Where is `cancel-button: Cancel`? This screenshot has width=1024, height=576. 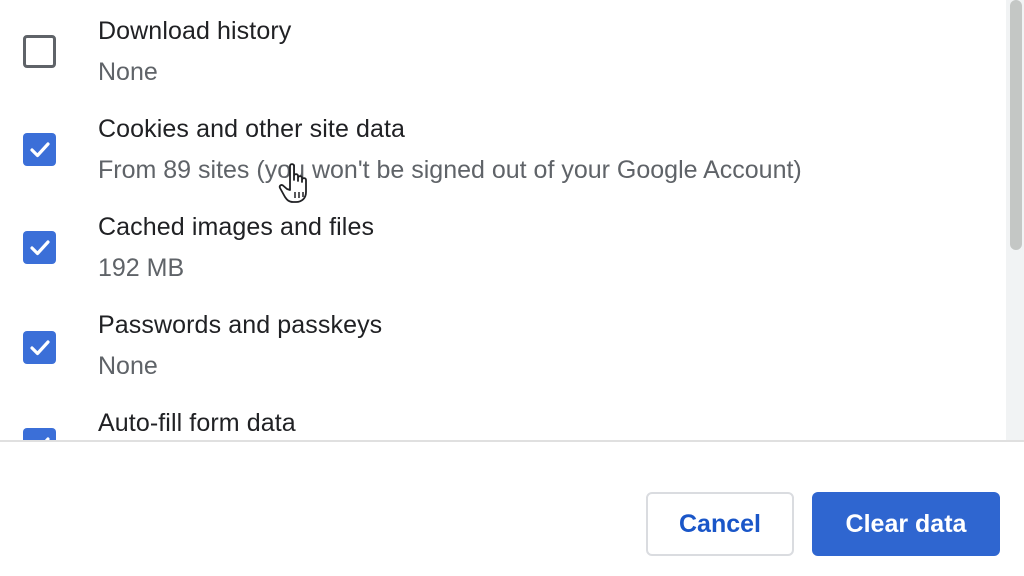 cancel-button: Cancel is located at coordinates (720, 524).